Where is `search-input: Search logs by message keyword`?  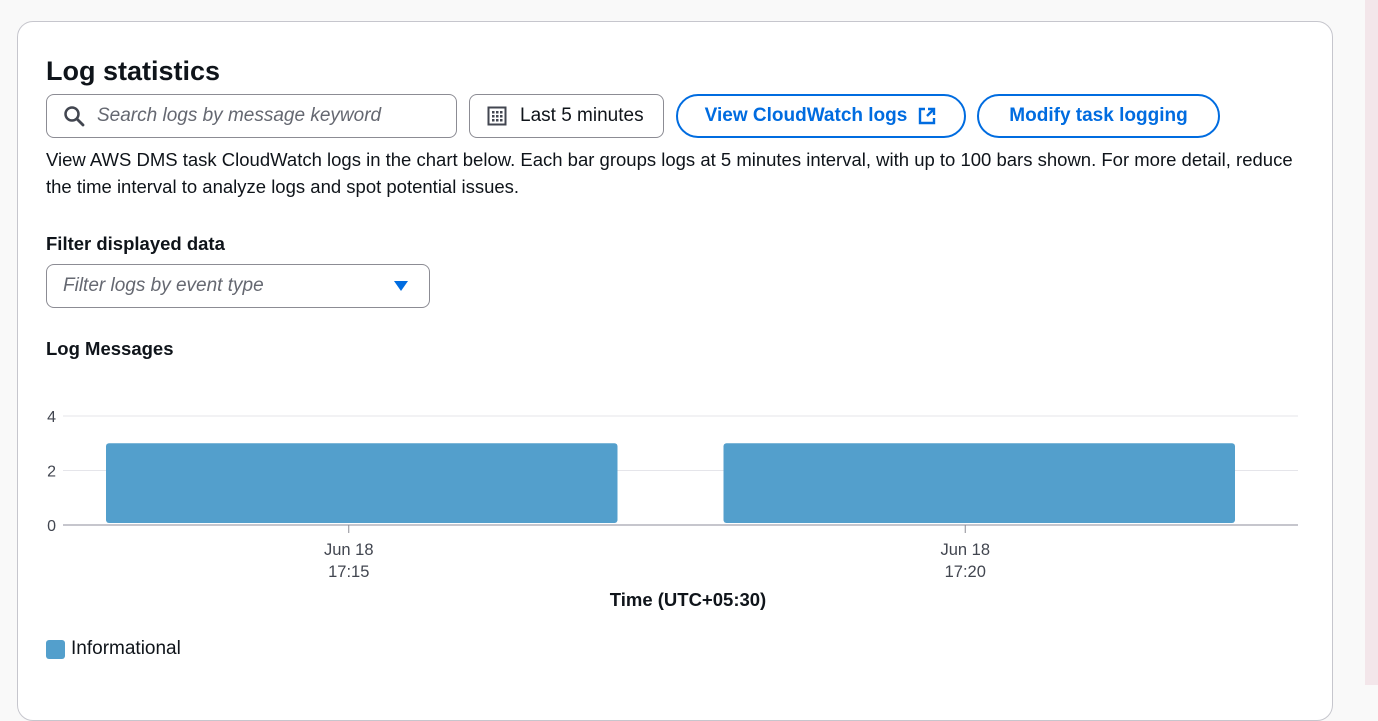 search-input: Search logs by message keyword is located at coordinates (251, 116).